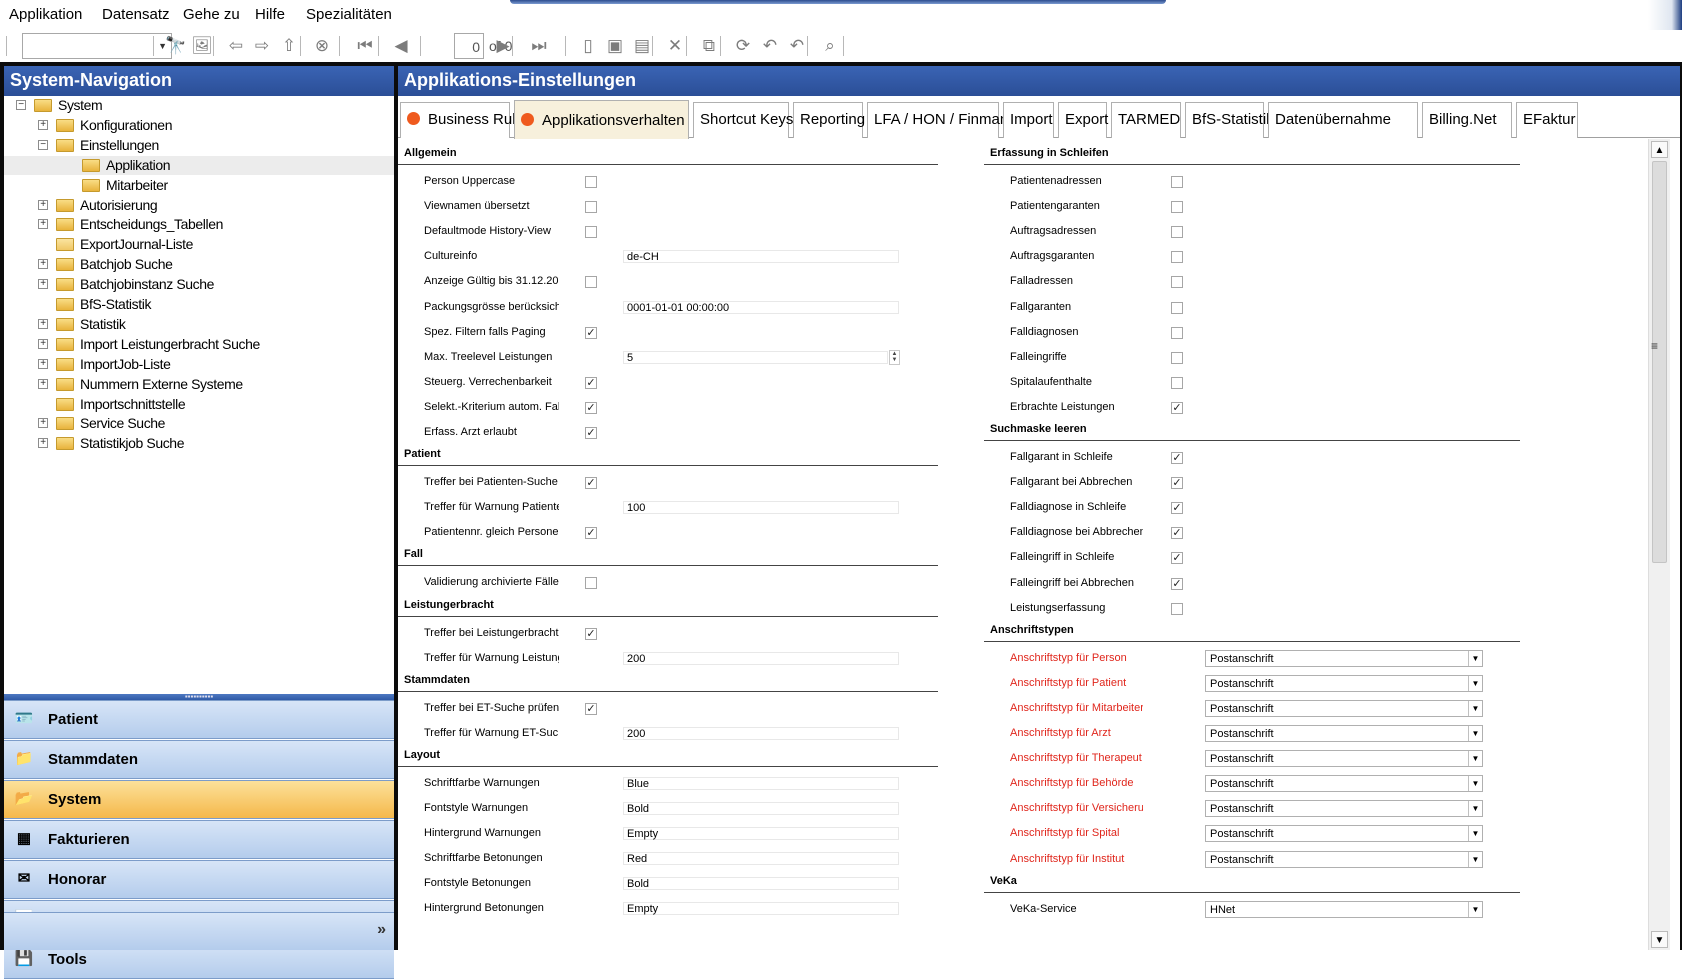 The width and height of the screenshot is (1682, 979). I want to click on menu-applikation: Applikation, so click(45, 14).